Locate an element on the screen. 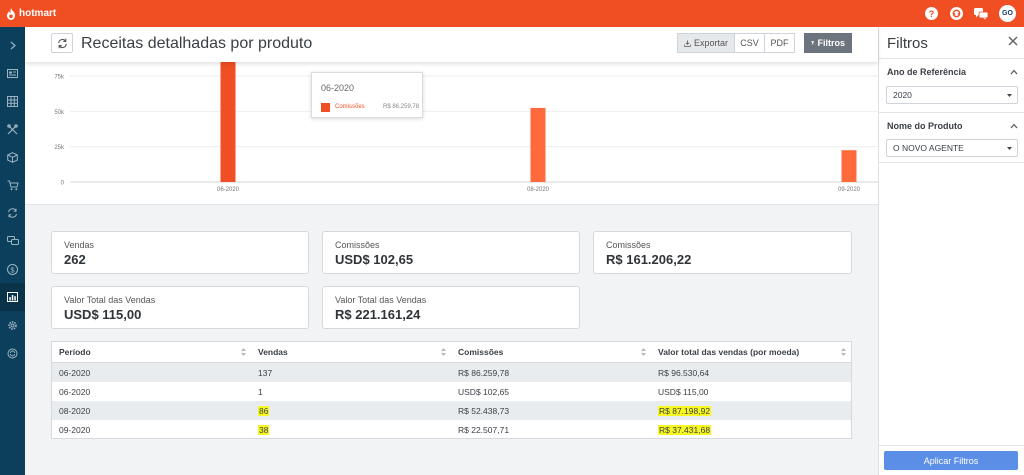 This screenshot has height=475, width=1024. sync-icon is located at coordinates (12, 353).